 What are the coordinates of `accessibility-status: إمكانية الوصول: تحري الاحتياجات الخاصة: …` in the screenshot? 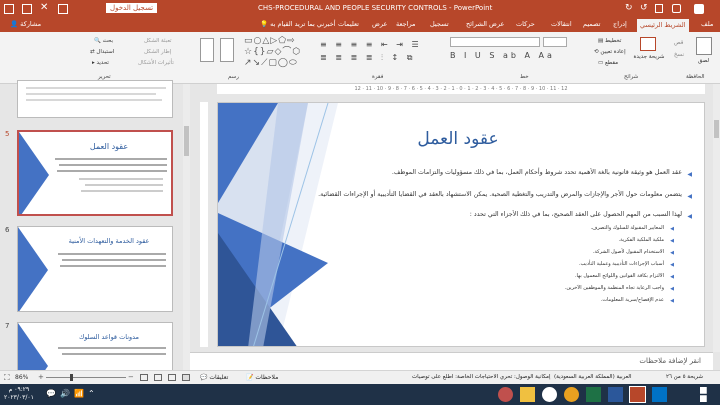 It's located at (481, 377).